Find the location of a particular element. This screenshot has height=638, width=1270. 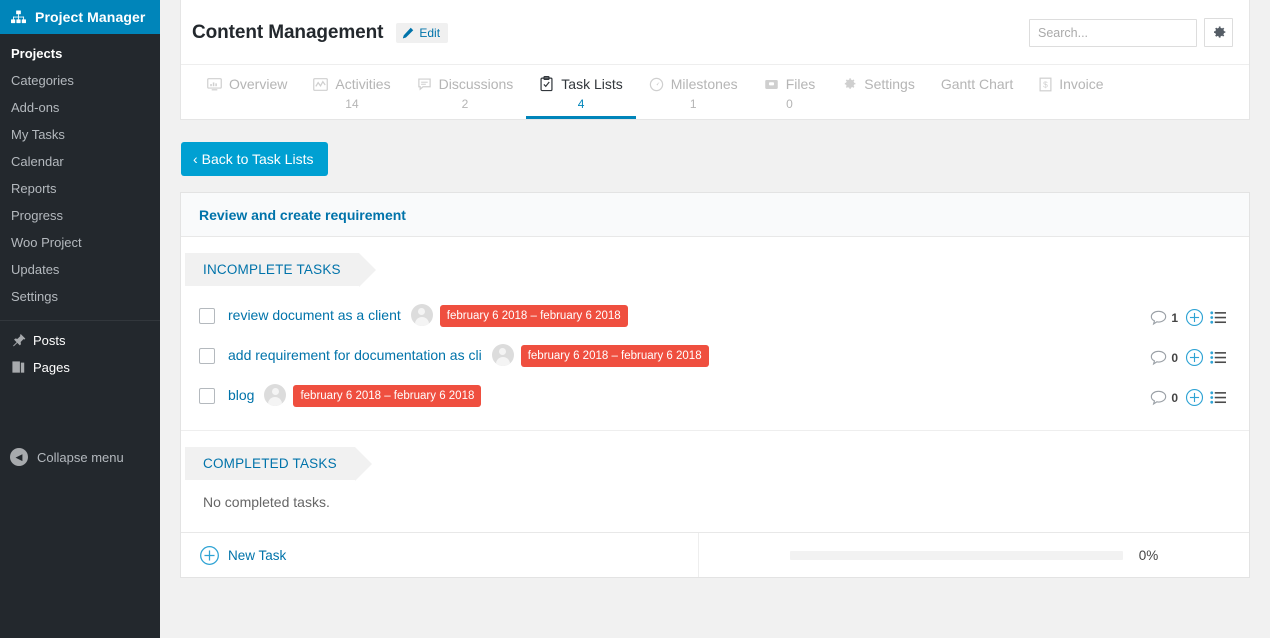

tab-overview: Overview is located at coordinates (247, 97).